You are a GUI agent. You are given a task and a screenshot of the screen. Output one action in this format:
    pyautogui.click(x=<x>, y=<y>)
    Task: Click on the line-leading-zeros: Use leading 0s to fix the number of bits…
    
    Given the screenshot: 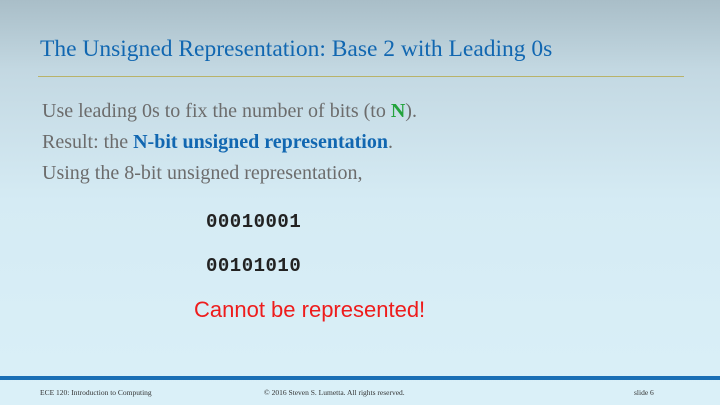 What is the action you would take?
    pyautogui.click(x=229, y=111)
    